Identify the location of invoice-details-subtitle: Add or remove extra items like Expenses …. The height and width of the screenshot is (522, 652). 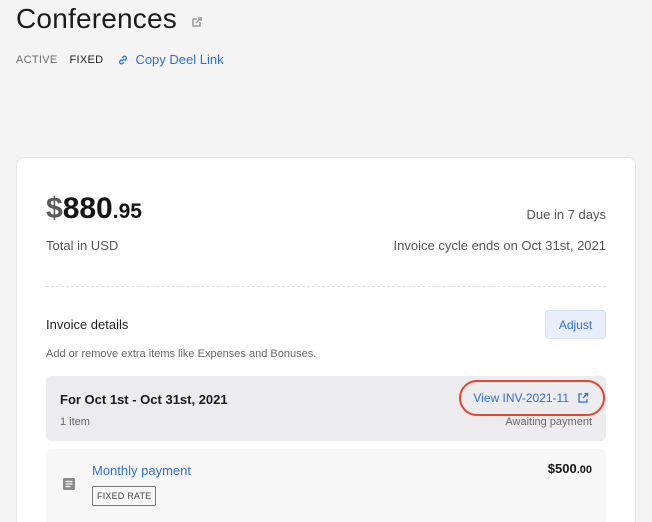
(181, 354).